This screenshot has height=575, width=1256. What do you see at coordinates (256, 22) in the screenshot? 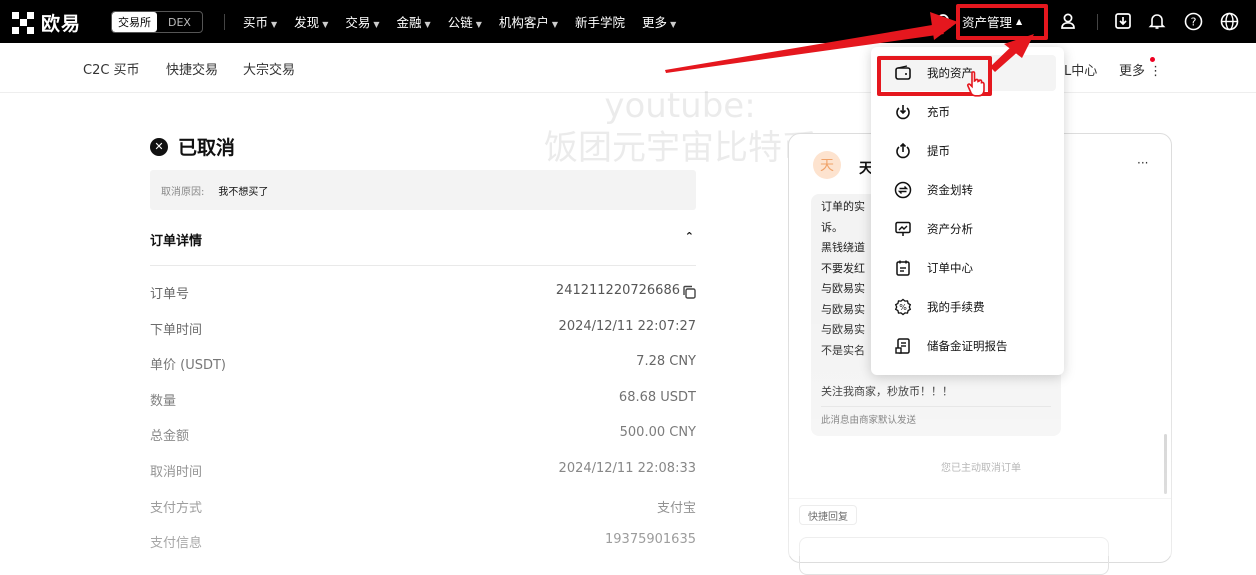
I see `menu-label: 买币` at bounding box center [256, 22].